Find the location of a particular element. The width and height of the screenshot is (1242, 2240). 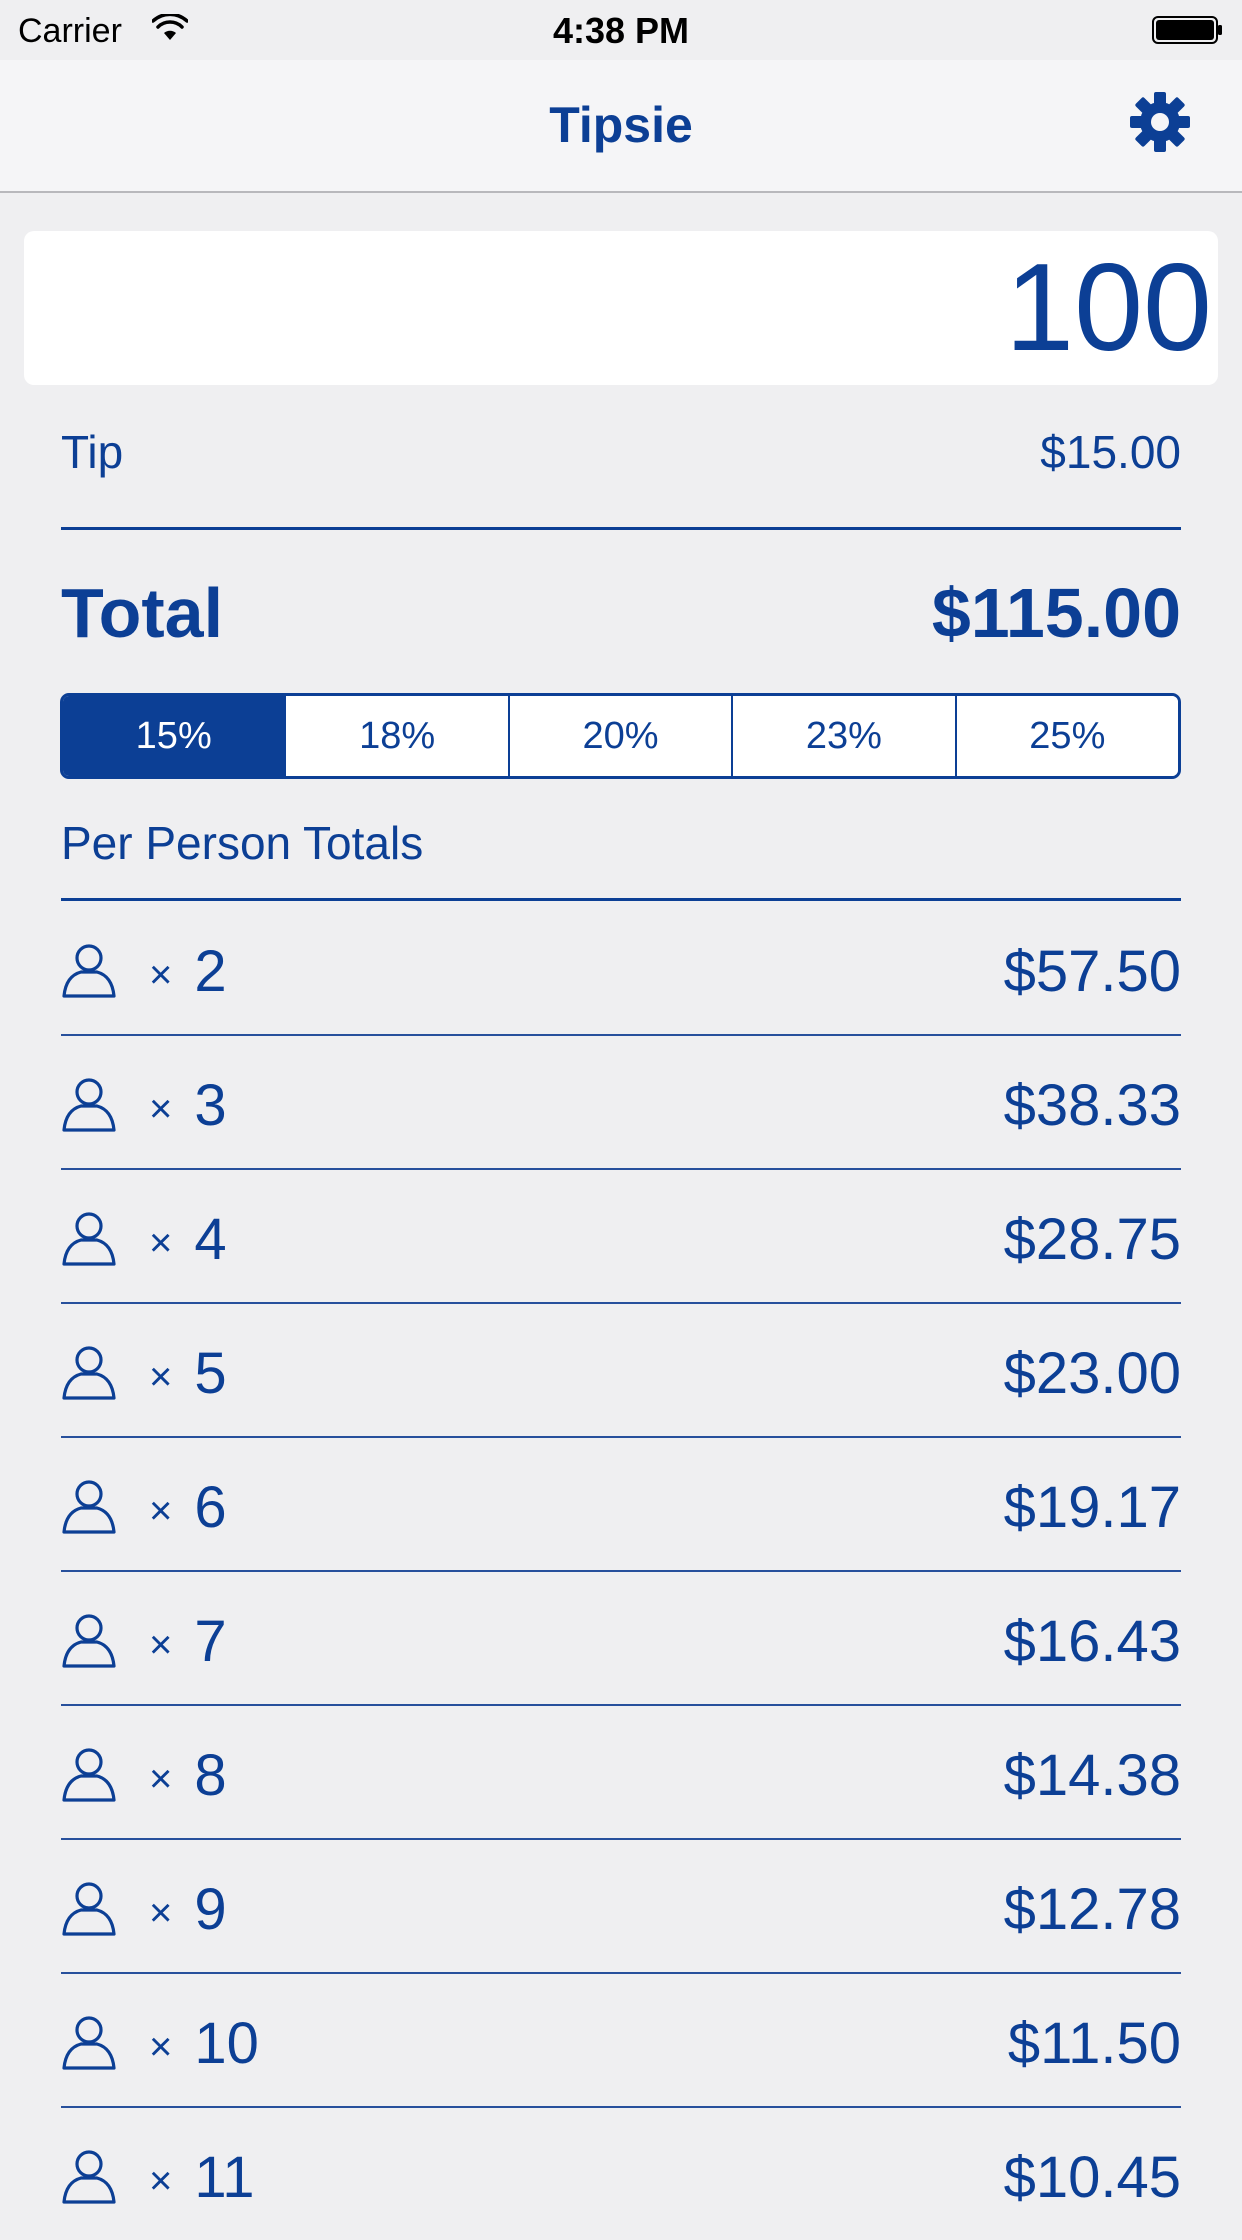

list-item: × 9 $12.78 is located at coordinates (621, 1907).